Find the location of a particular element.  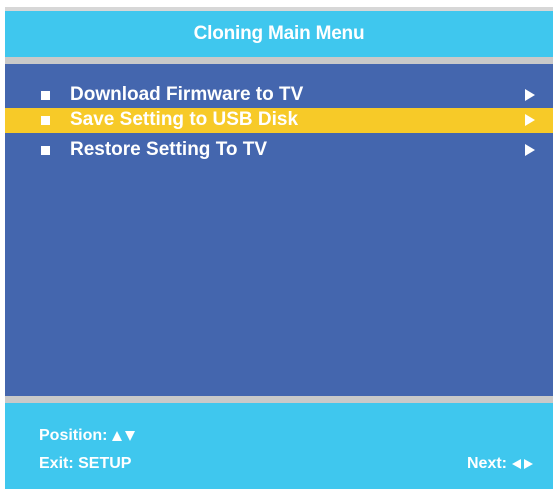

exit-label: Exit: SETUP is located at coordinates (85, 463).